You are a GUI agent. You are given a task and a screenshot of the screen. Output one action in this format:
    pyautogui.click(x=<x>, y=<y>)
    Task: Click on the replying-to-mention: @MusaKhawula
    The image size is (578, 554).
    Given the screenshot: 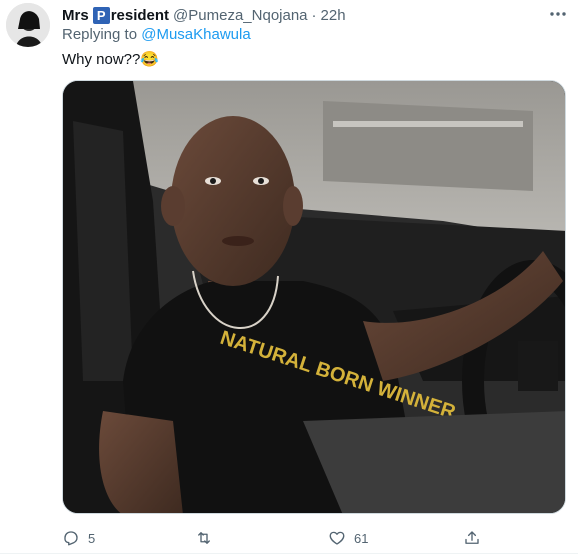 What is the action you would take?
    pyautogui.click(x=195, y=34)
    